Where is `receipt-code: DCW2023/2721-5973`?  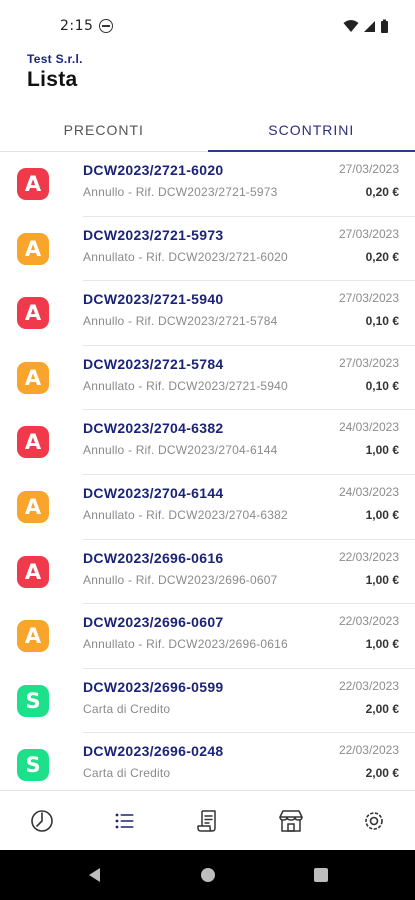 receipt-code: DCW2023/2721-5973 is located at coordinates (153, 234).